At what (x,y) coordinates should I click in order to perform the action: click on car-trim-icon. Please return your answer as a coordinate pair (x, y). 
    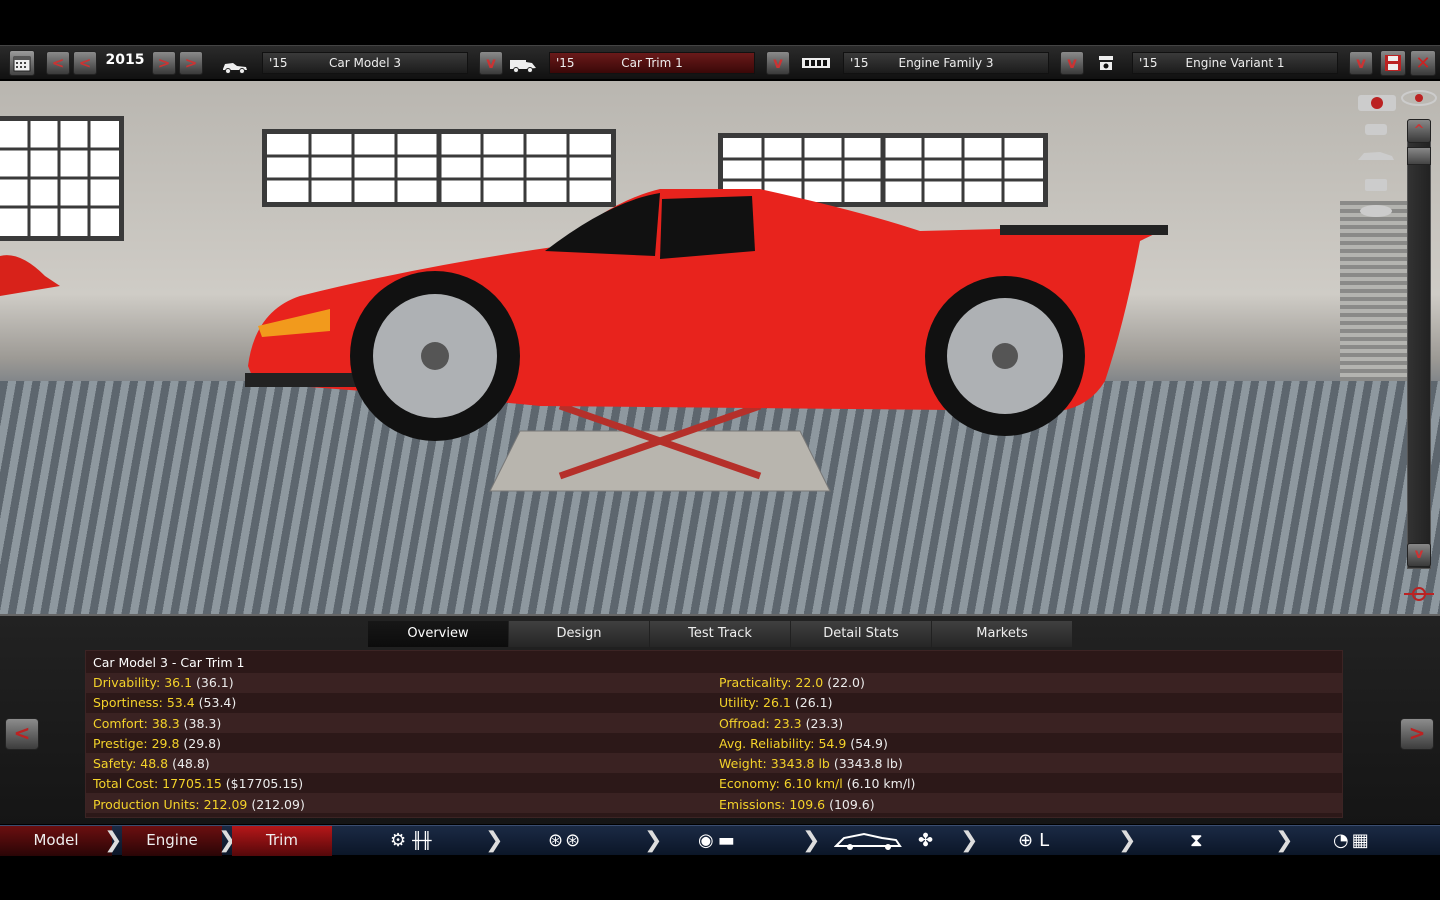
    Looking at the image, I should click on (523, 67).